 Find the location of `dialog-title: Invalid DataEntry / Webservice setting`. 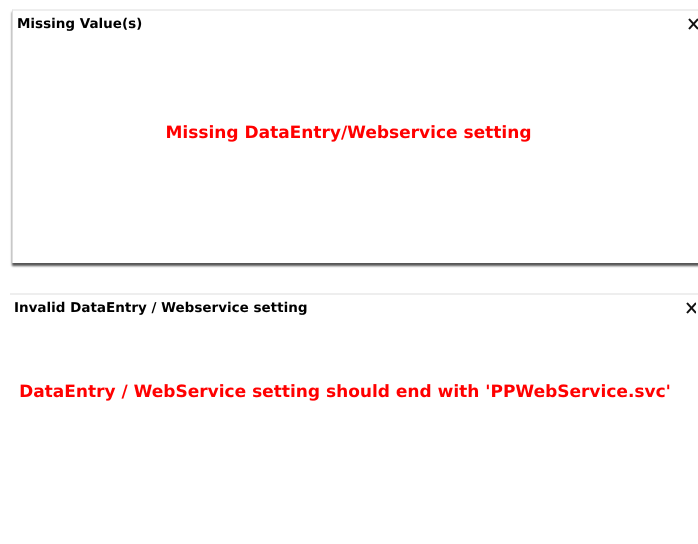

dialog-title: Invalid DataEntry / Webservice setting is located at coordinates (161, 308).